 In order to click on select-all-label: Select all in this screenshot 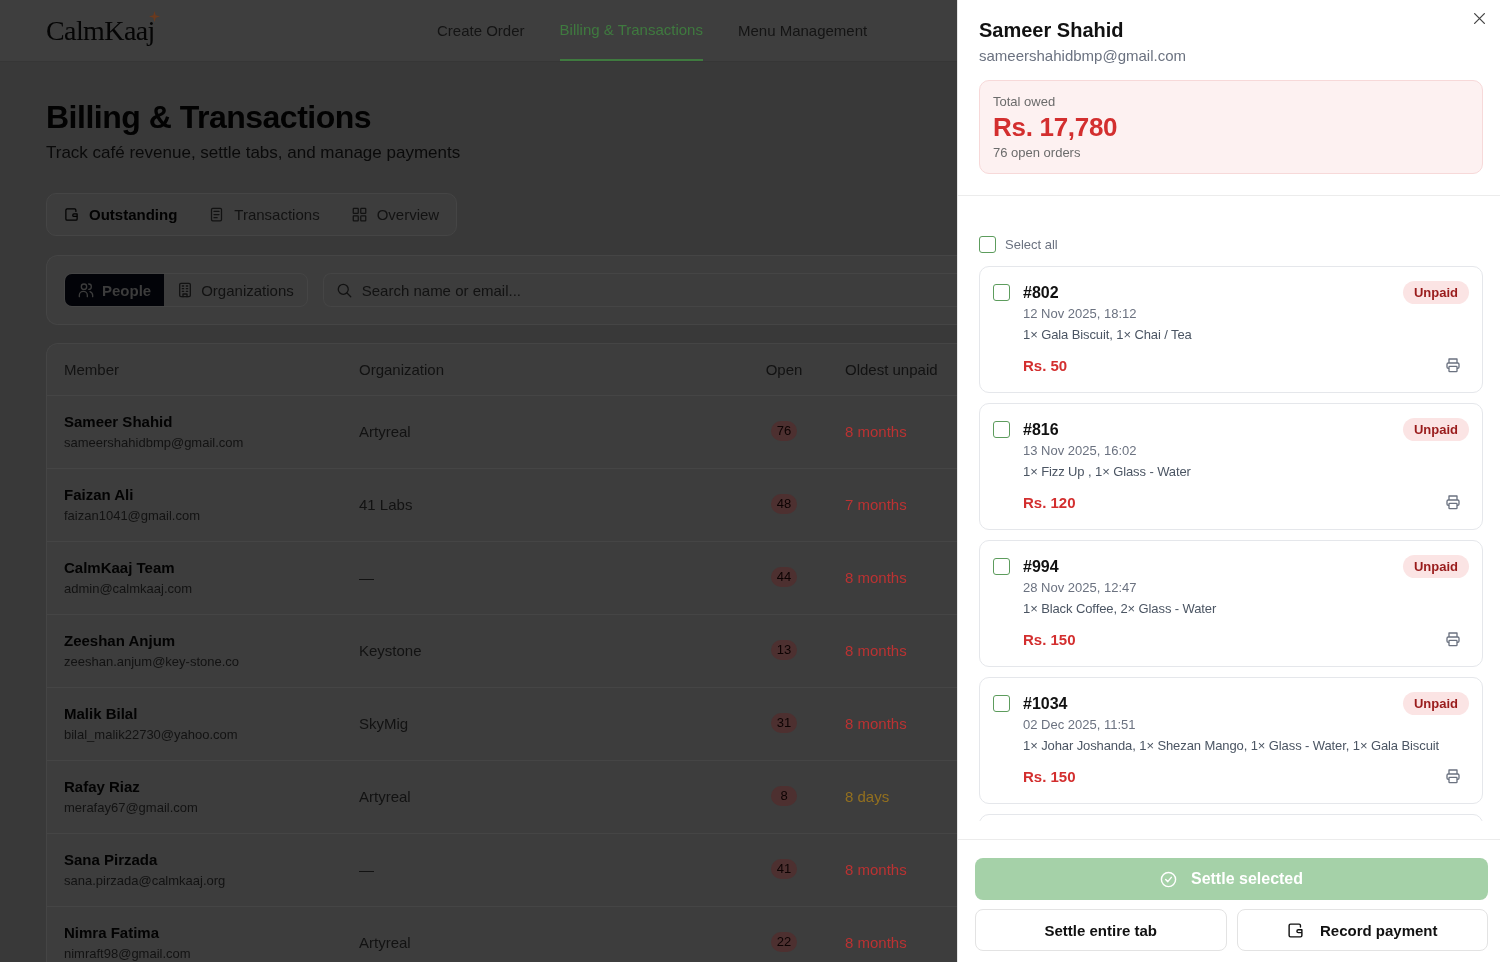, I will do `click(1031, 244)`.